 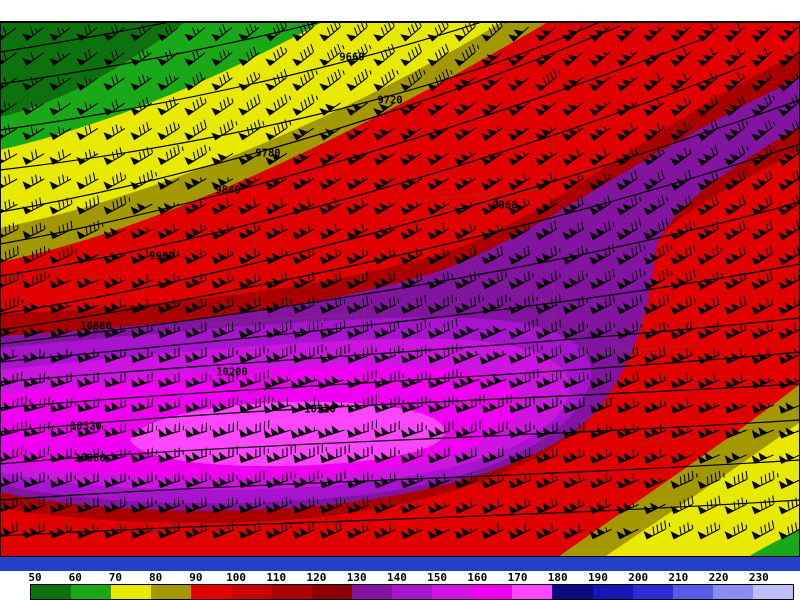 I want to click on height-contour-label: 9900, so click(x=161, y=257).